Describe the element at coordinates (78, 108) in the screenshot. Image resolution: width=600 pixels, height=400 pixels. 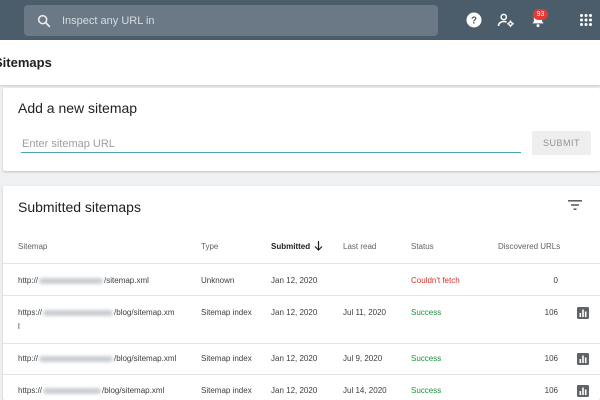
I see `add-sitemap-title: Add a new sitemap` at that location.